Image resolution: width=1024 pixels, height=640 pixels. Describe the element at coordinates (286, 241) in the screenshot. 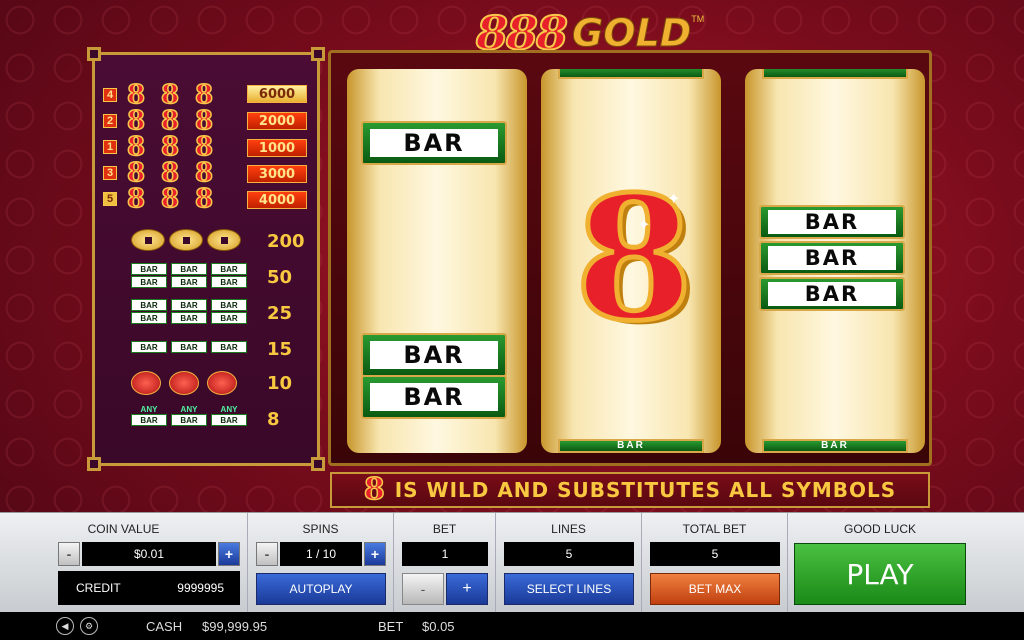

I see `paytable-pay: 200` at that location.